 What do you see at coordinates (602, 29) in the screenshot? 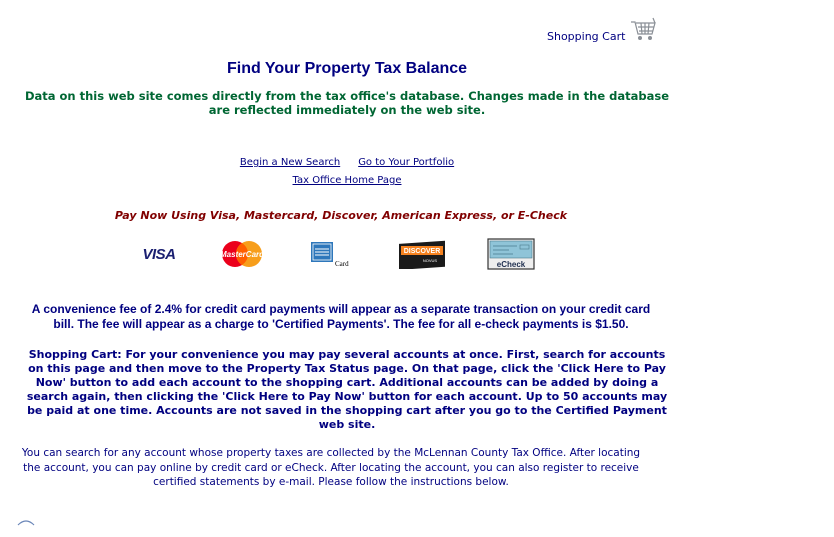
I see `shopping-cart-link: Shopping Cart` at bounding box center [602, 29].